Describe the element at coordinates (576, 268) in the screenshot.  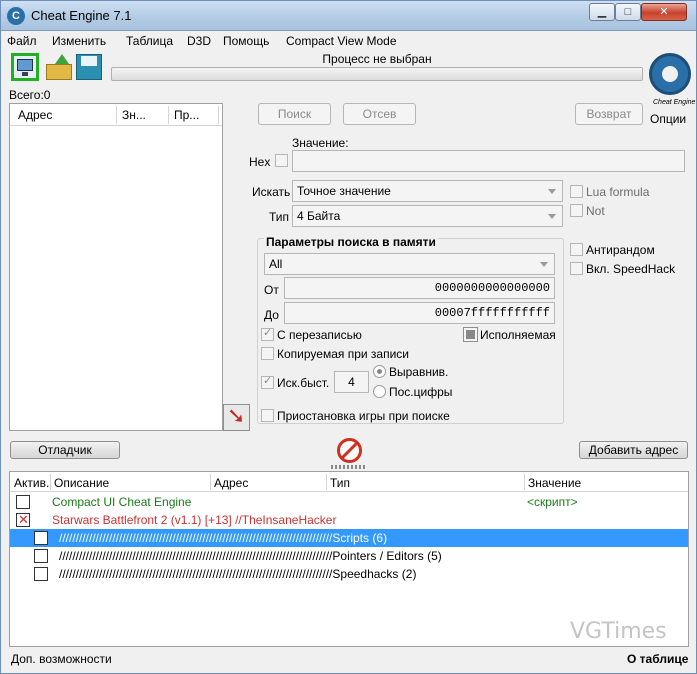
I see `speedhack-checkbox` at that location.